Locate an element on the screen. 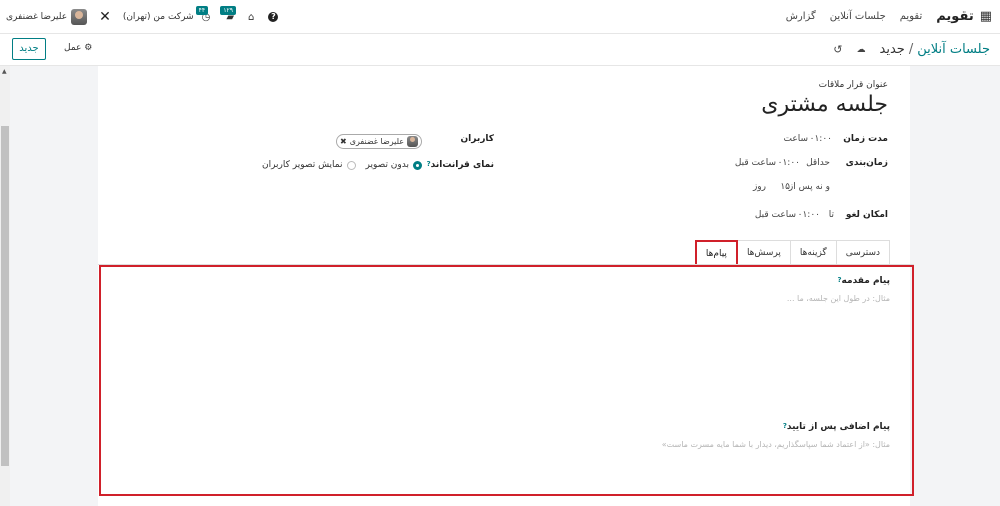  radio-no-image-label: بدون تصویر is located at coordinates (387, 165).